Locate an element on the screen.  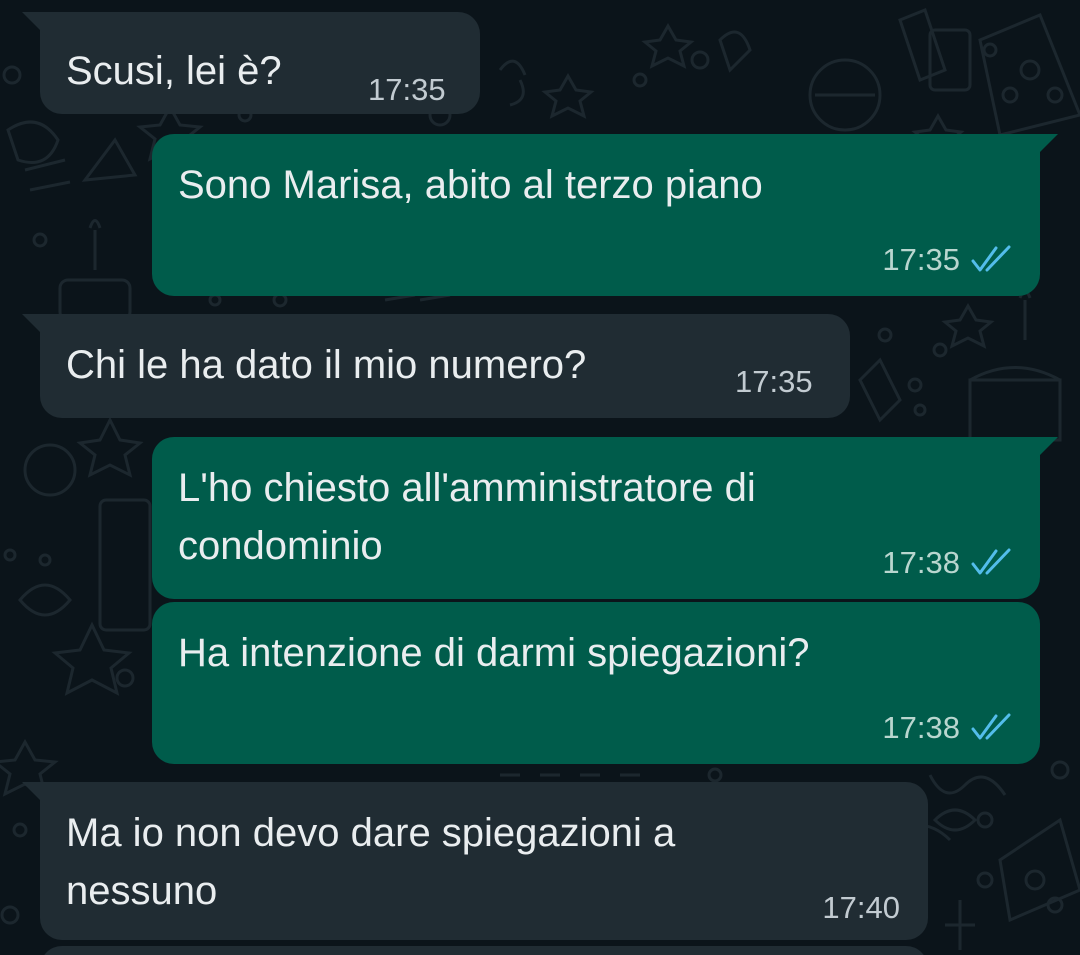
message-outgoing: Sono Marisa, abito al terzo piano 17:35 is located at coordinates (605, 215).